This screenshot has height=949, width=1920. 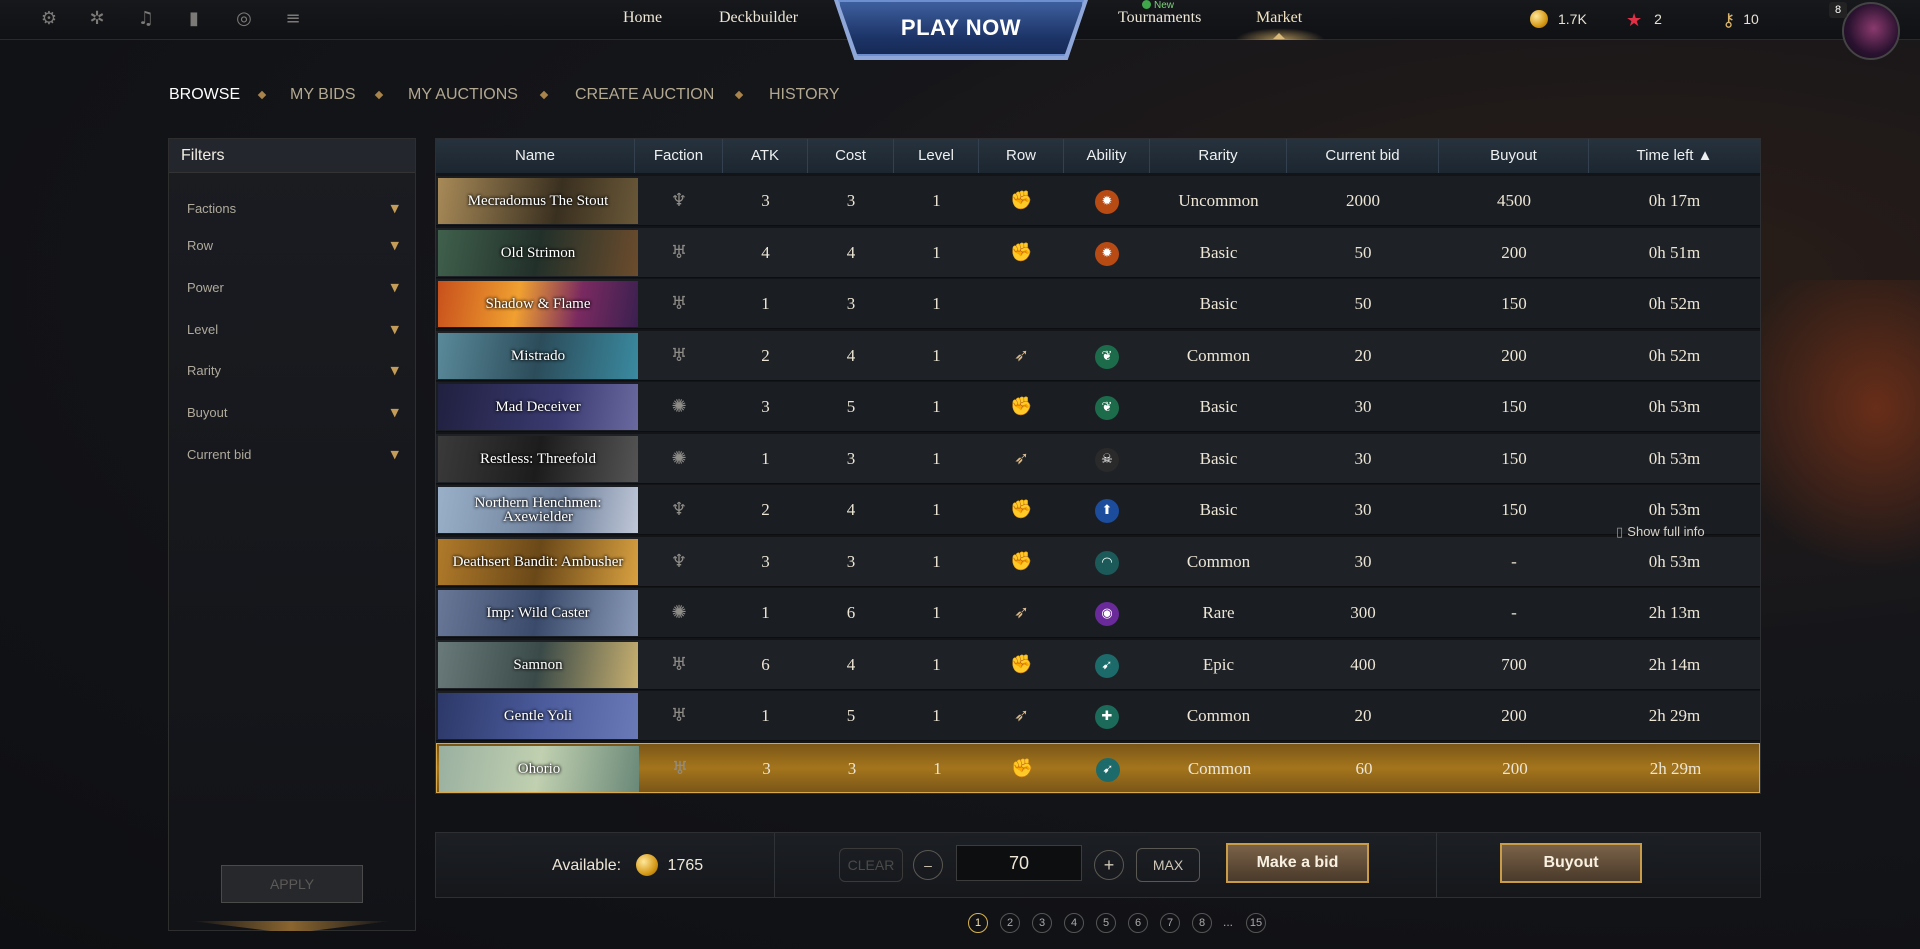 What do you see at coordinates (1109, 865) in the screenshot?
I see `increase-bid-button: +` at bounding box center [1109, 865].